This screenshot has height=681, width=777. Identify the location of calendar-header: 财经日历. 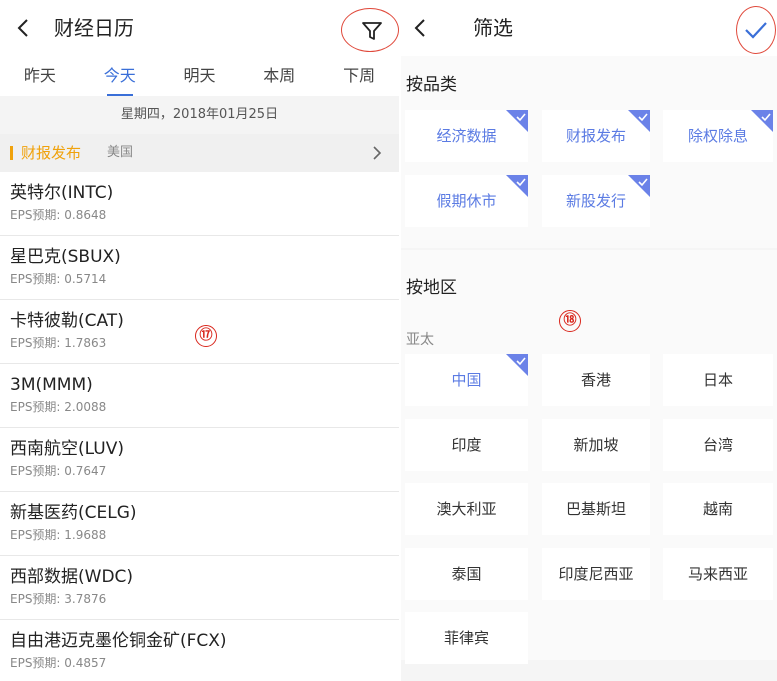
(199, 28).